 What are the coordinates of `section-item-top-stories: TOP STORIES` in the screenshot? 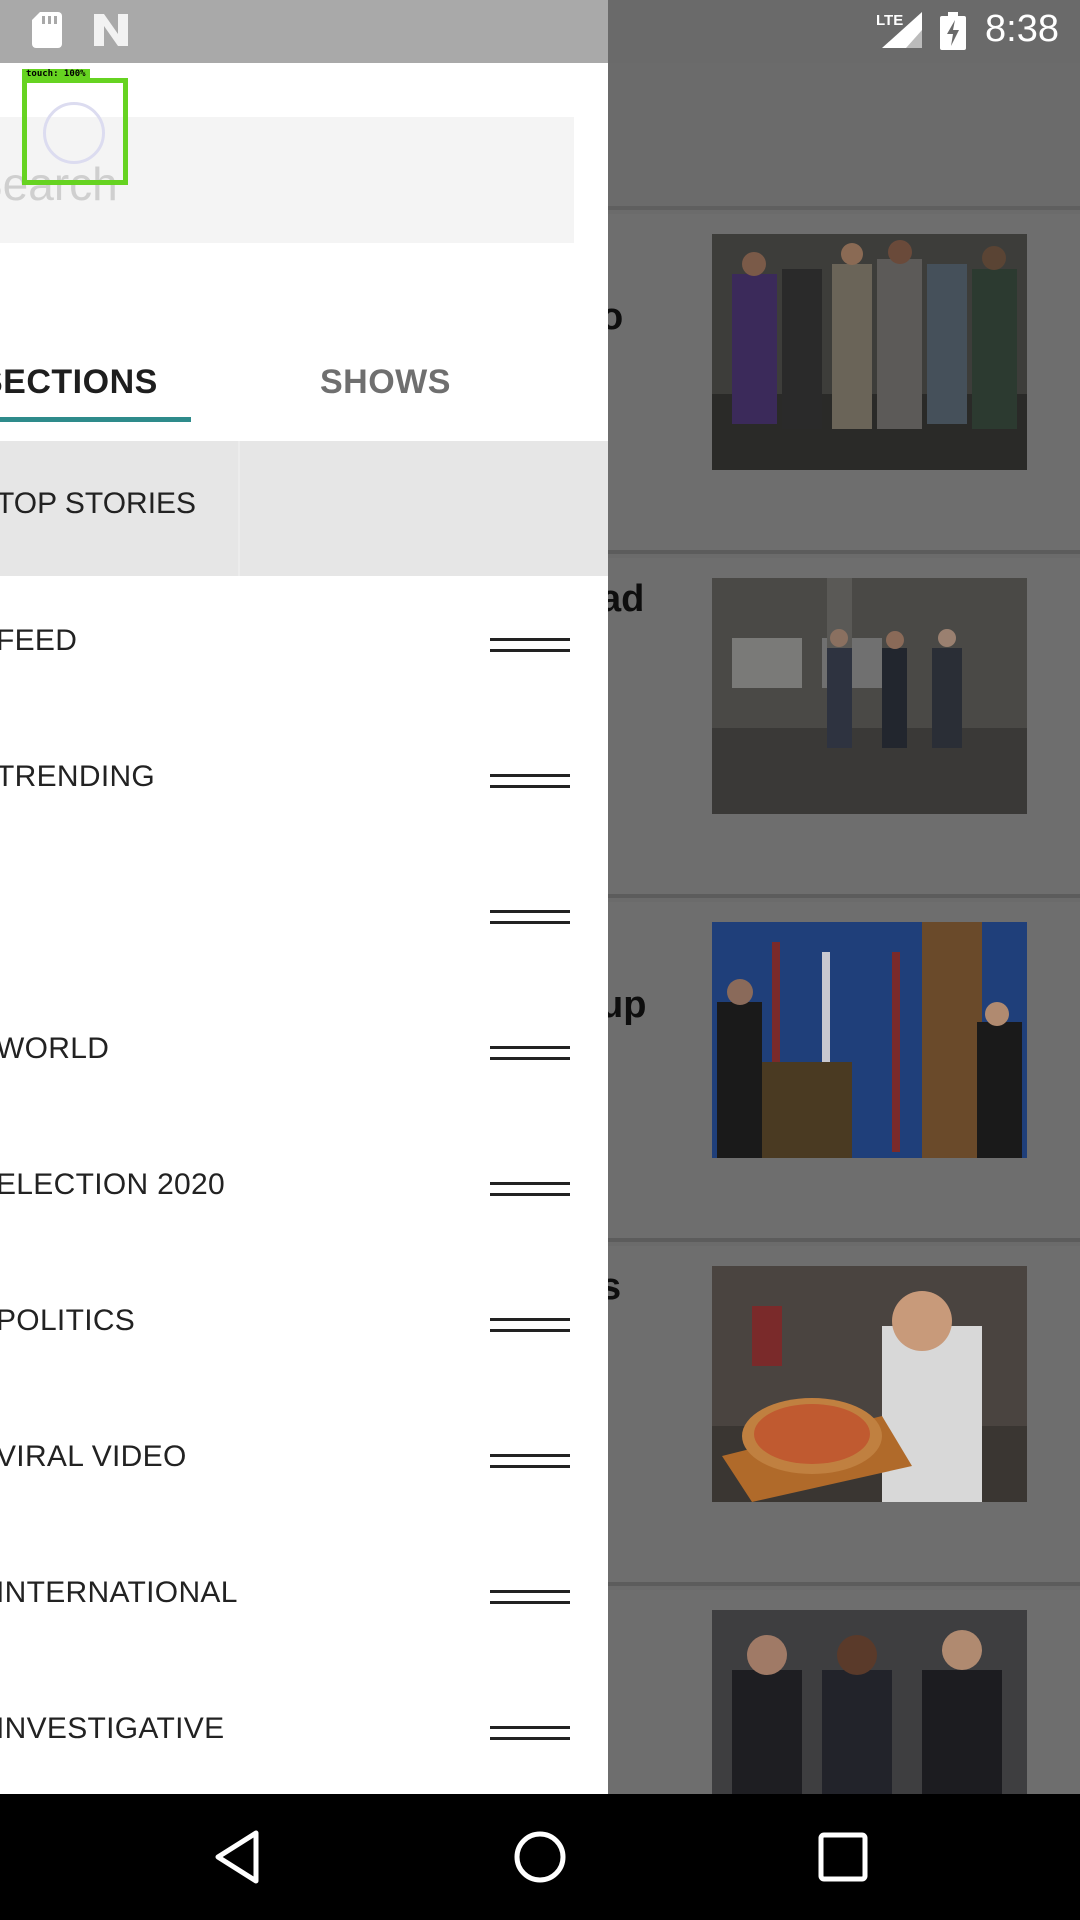 It's located at (304, 508).